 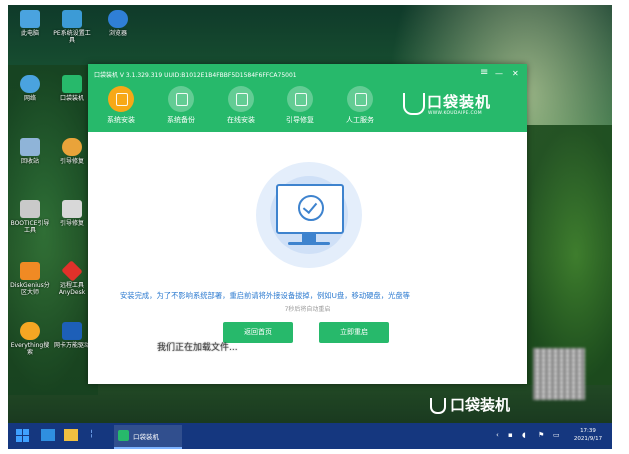 I want to click on wallpaper-brand-name: 口袋装机, so click(x=480, y=405).